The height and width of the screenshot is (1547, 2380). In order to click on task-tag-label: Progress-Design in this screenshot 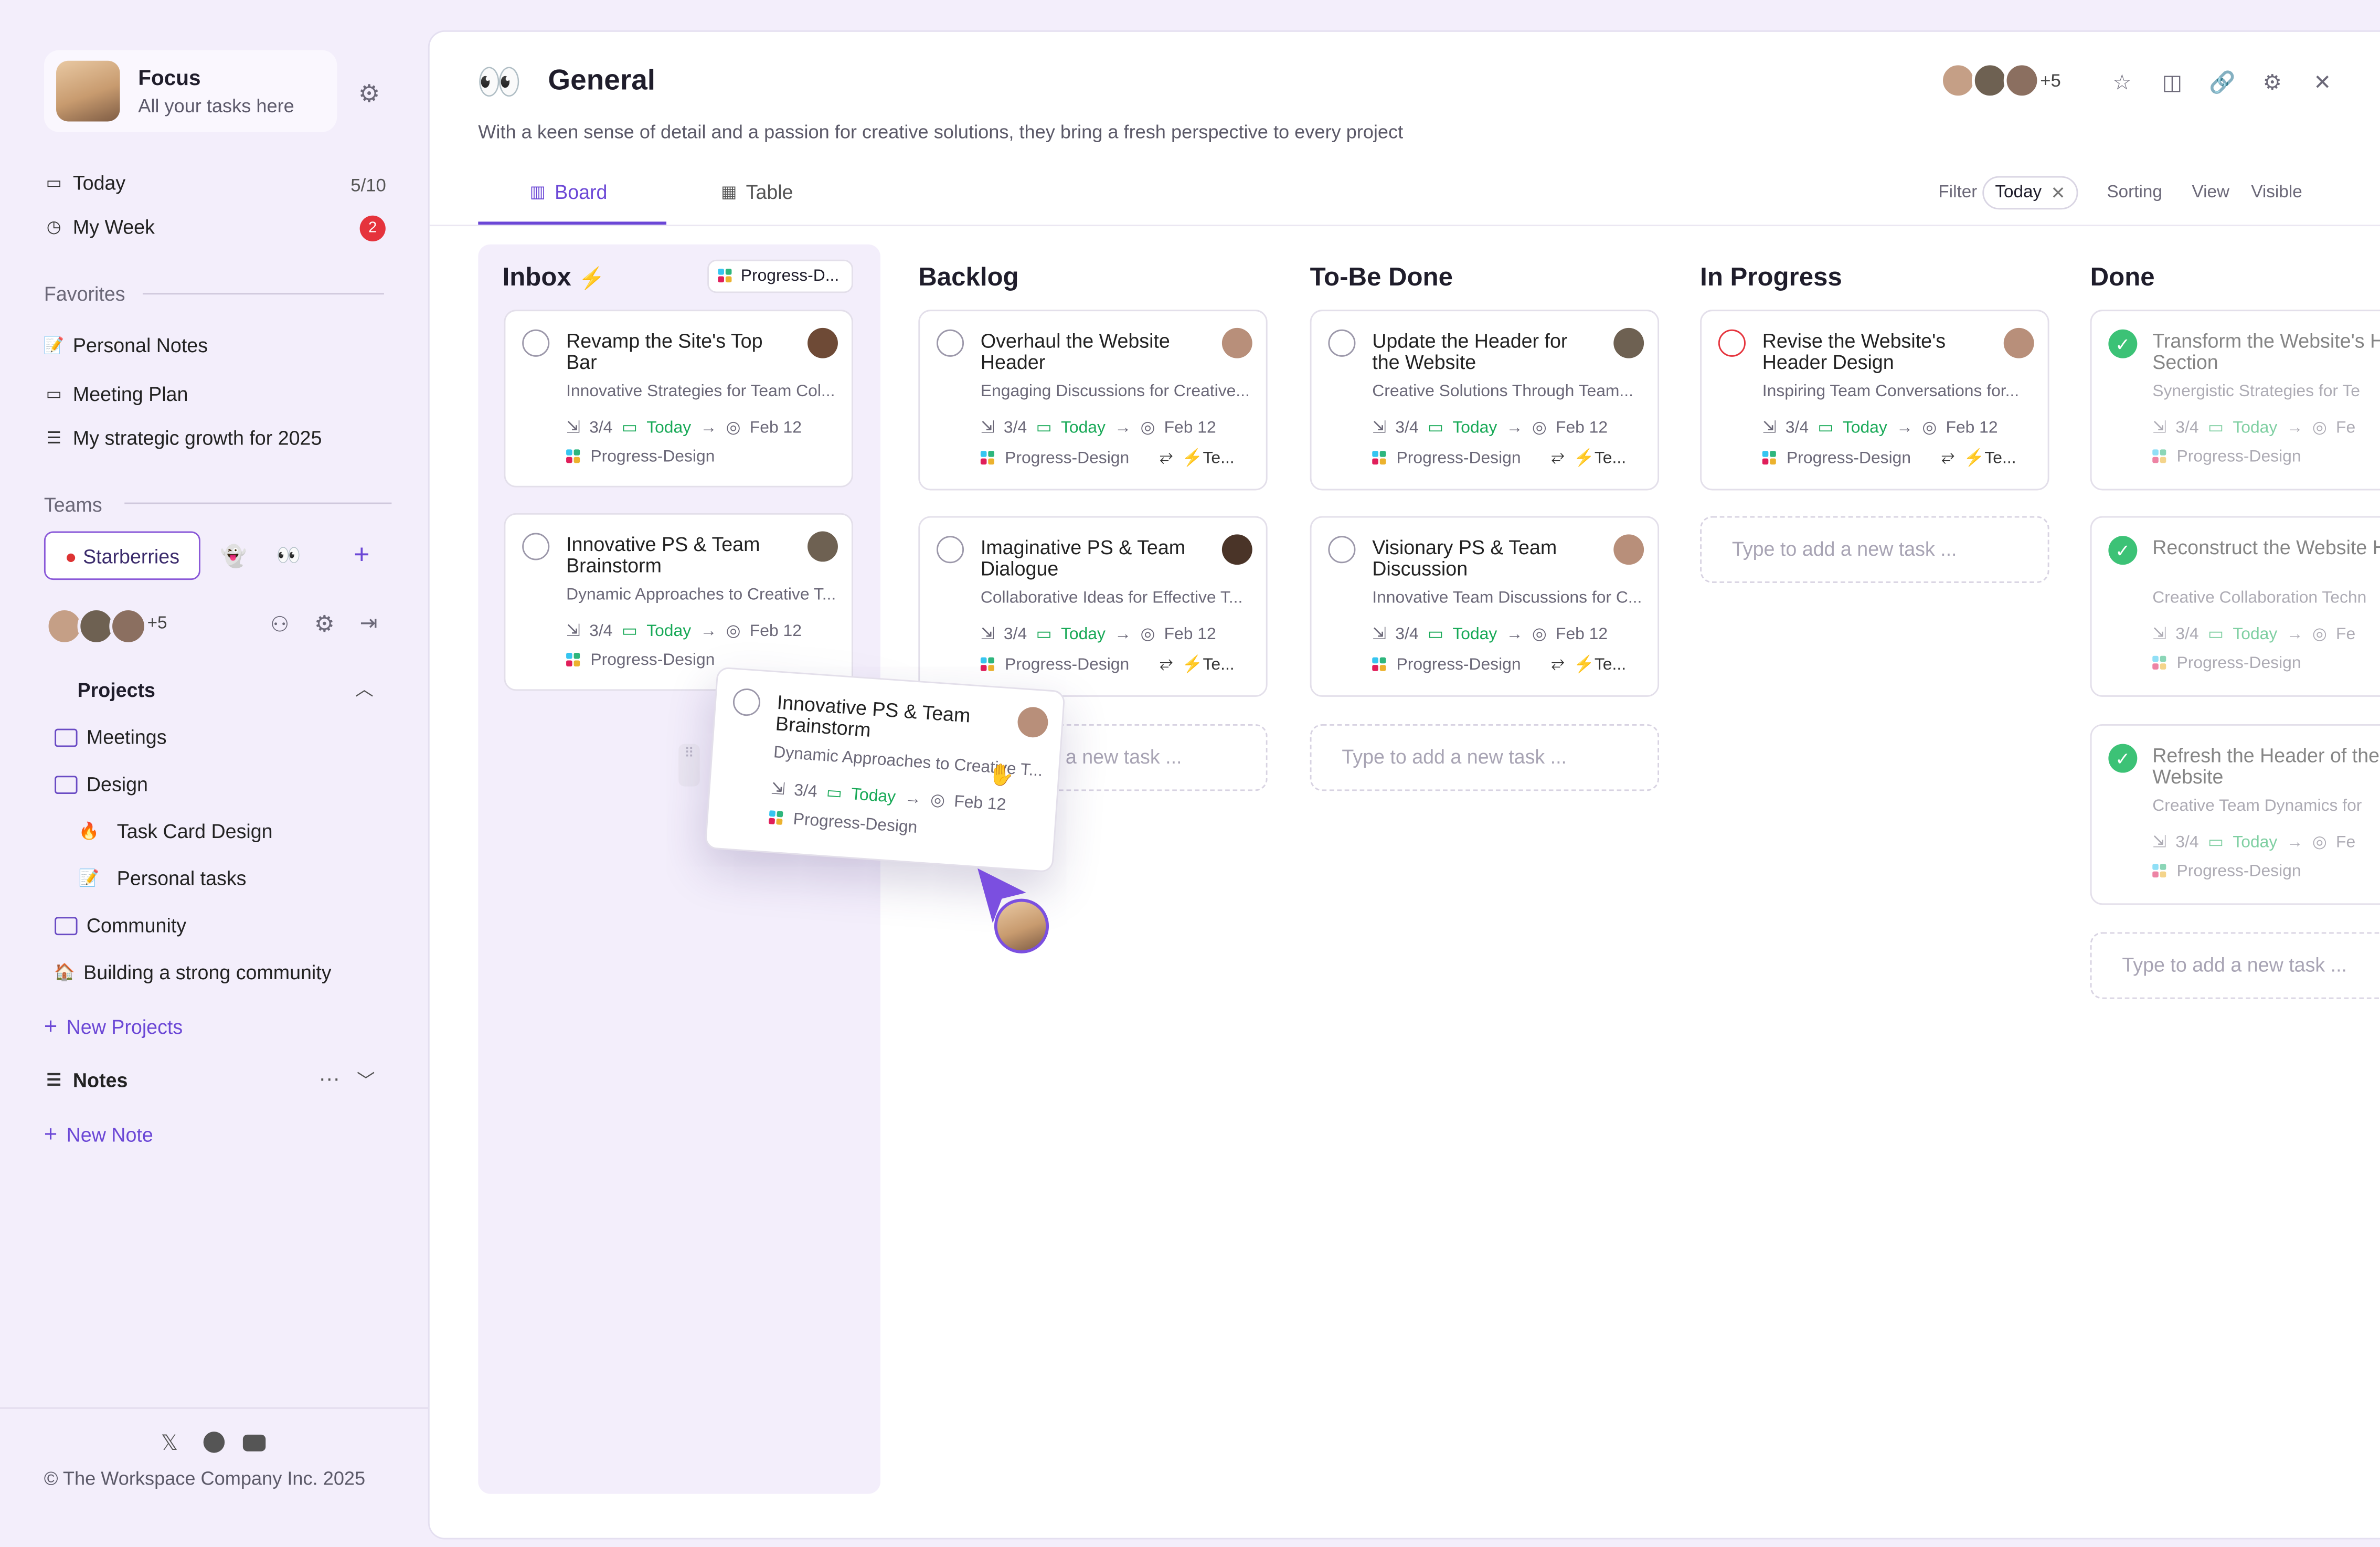, I will do `click(652, 457)`.